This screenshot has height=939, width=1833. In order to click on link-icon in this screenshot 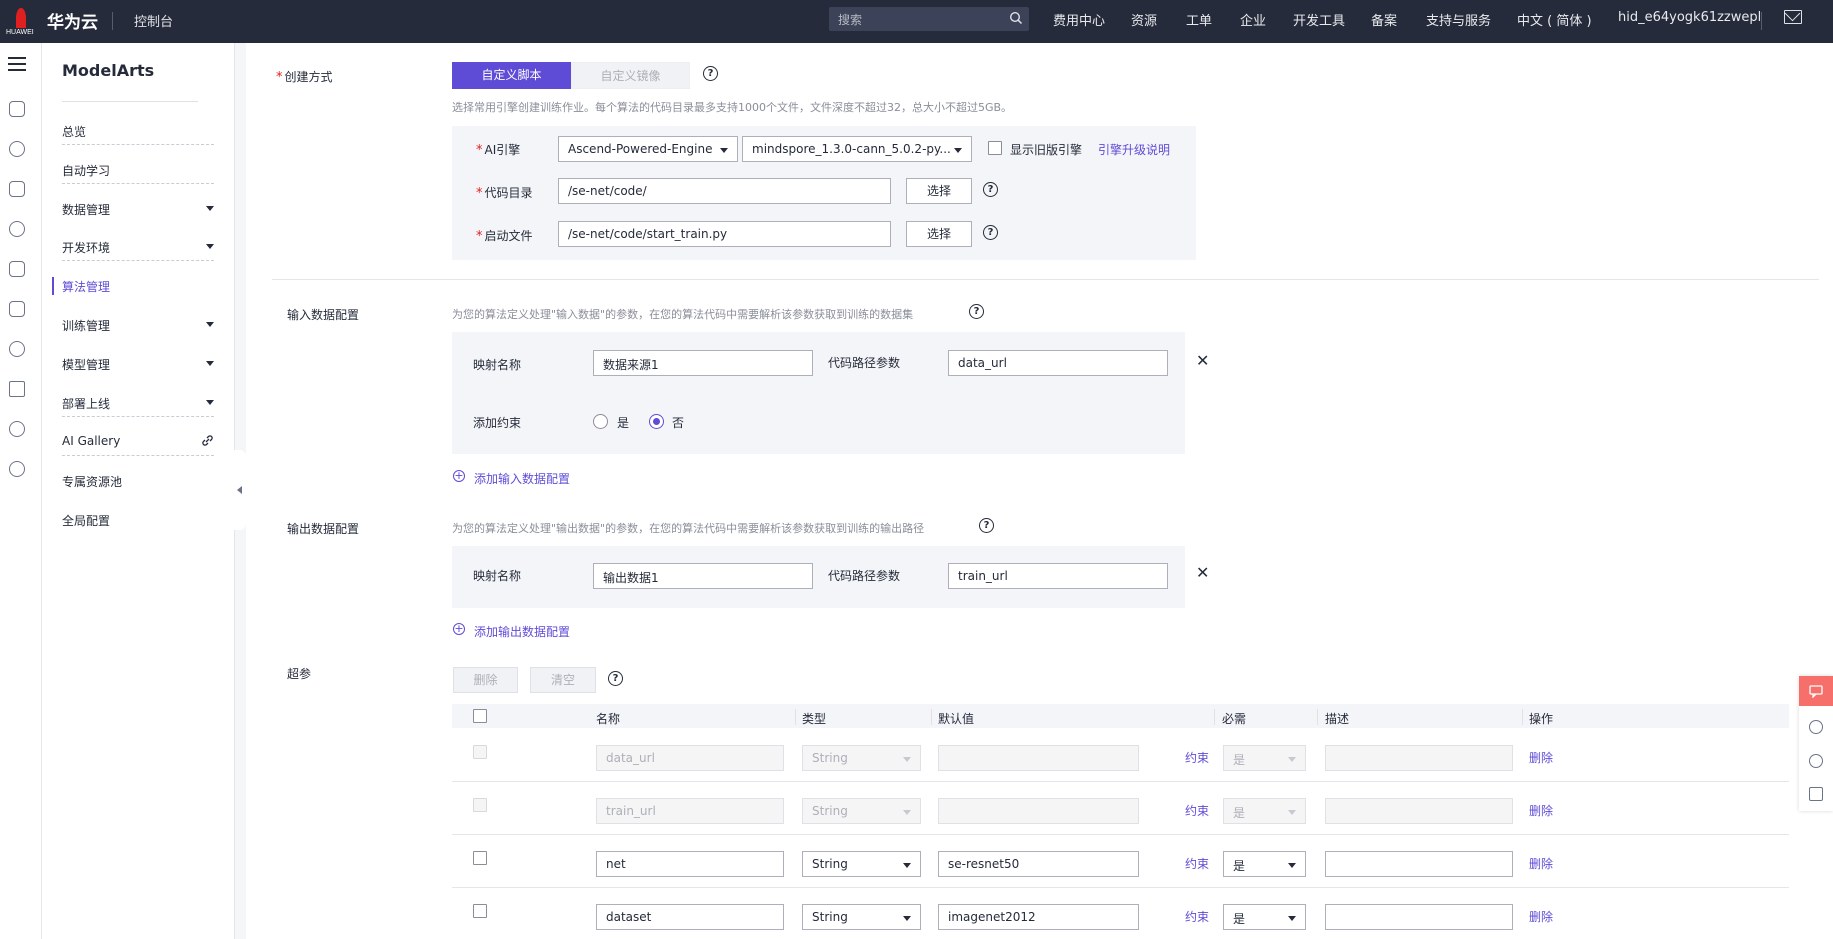, I will do `click(207, 440)`.